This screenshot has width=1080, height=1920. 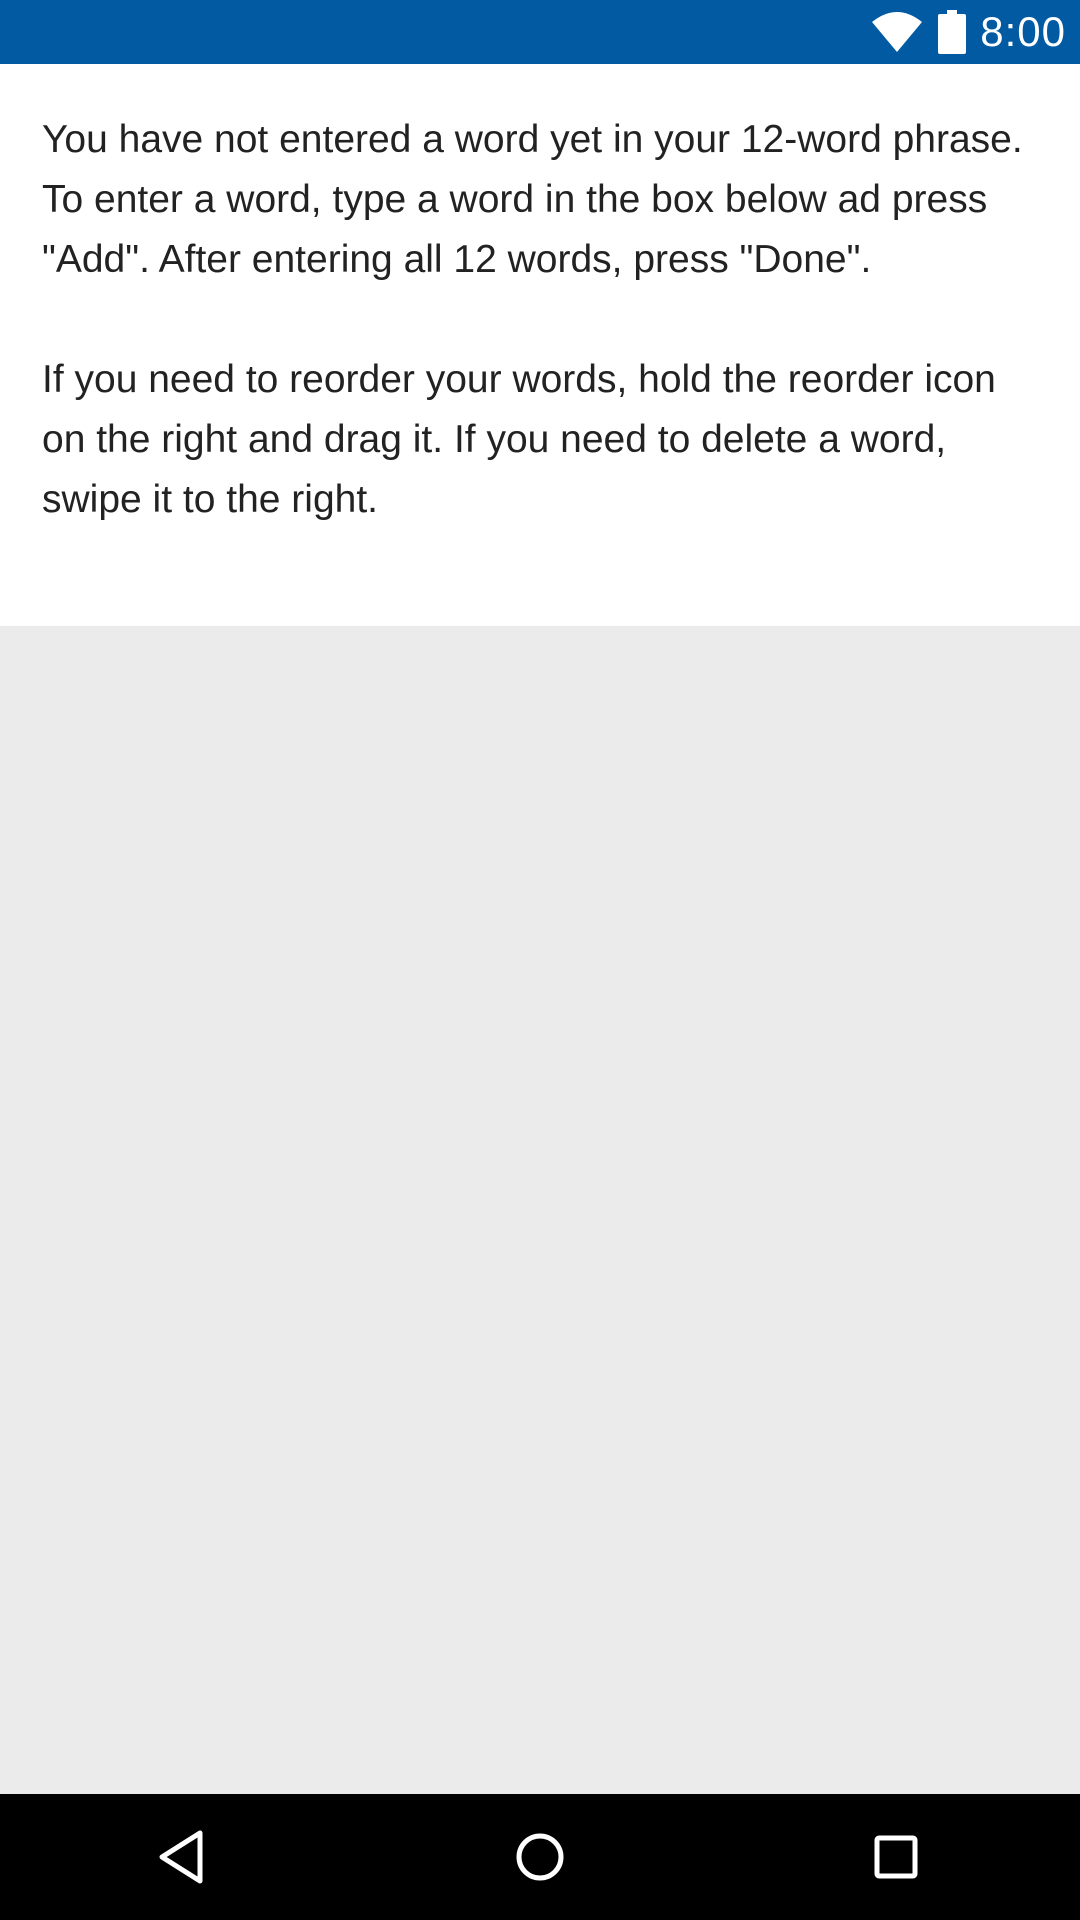 I want to click on status-time: 8:00, so click(x=1023, y=31).